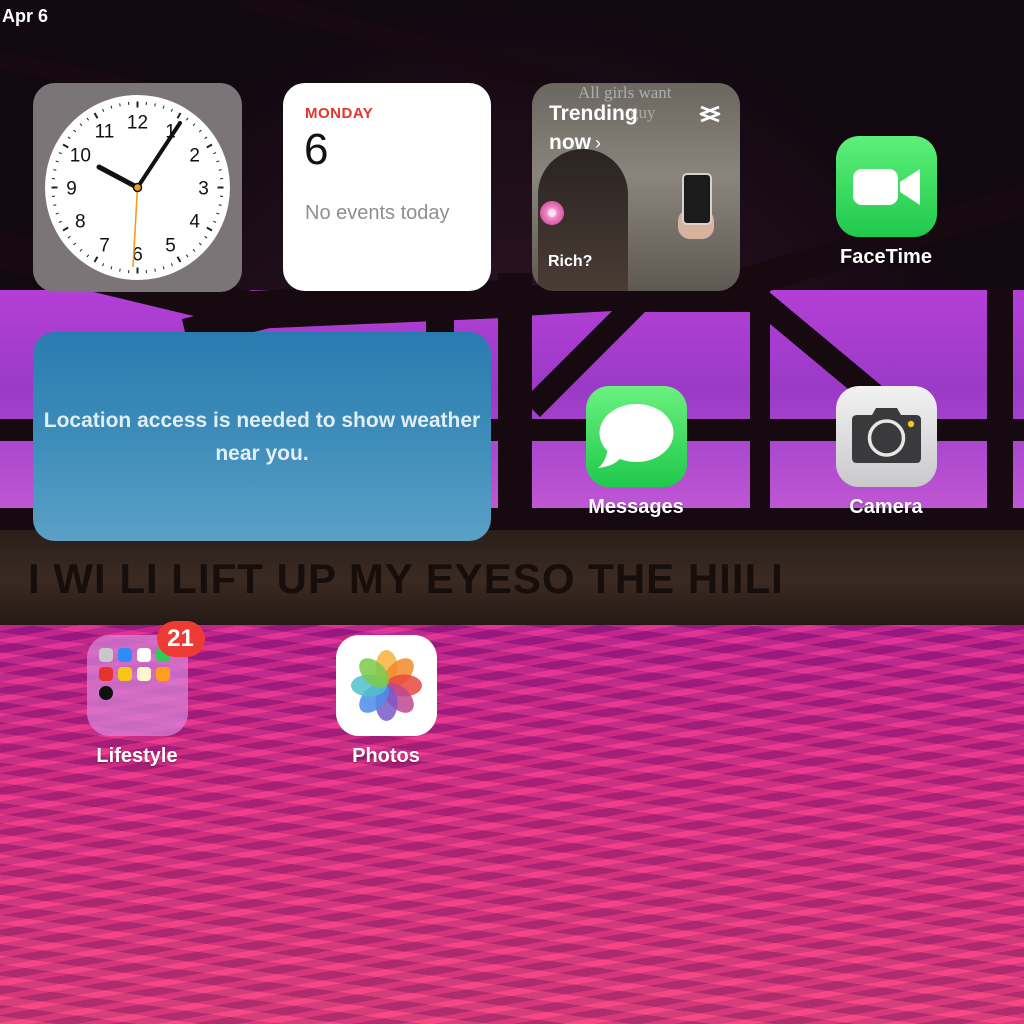 The width and height of the screenshot is (1024, 1024). What do you see at coordinates (105, 131) in the screenshot?
I see `clock-numeral: 11` at bounding box center [105, 131].